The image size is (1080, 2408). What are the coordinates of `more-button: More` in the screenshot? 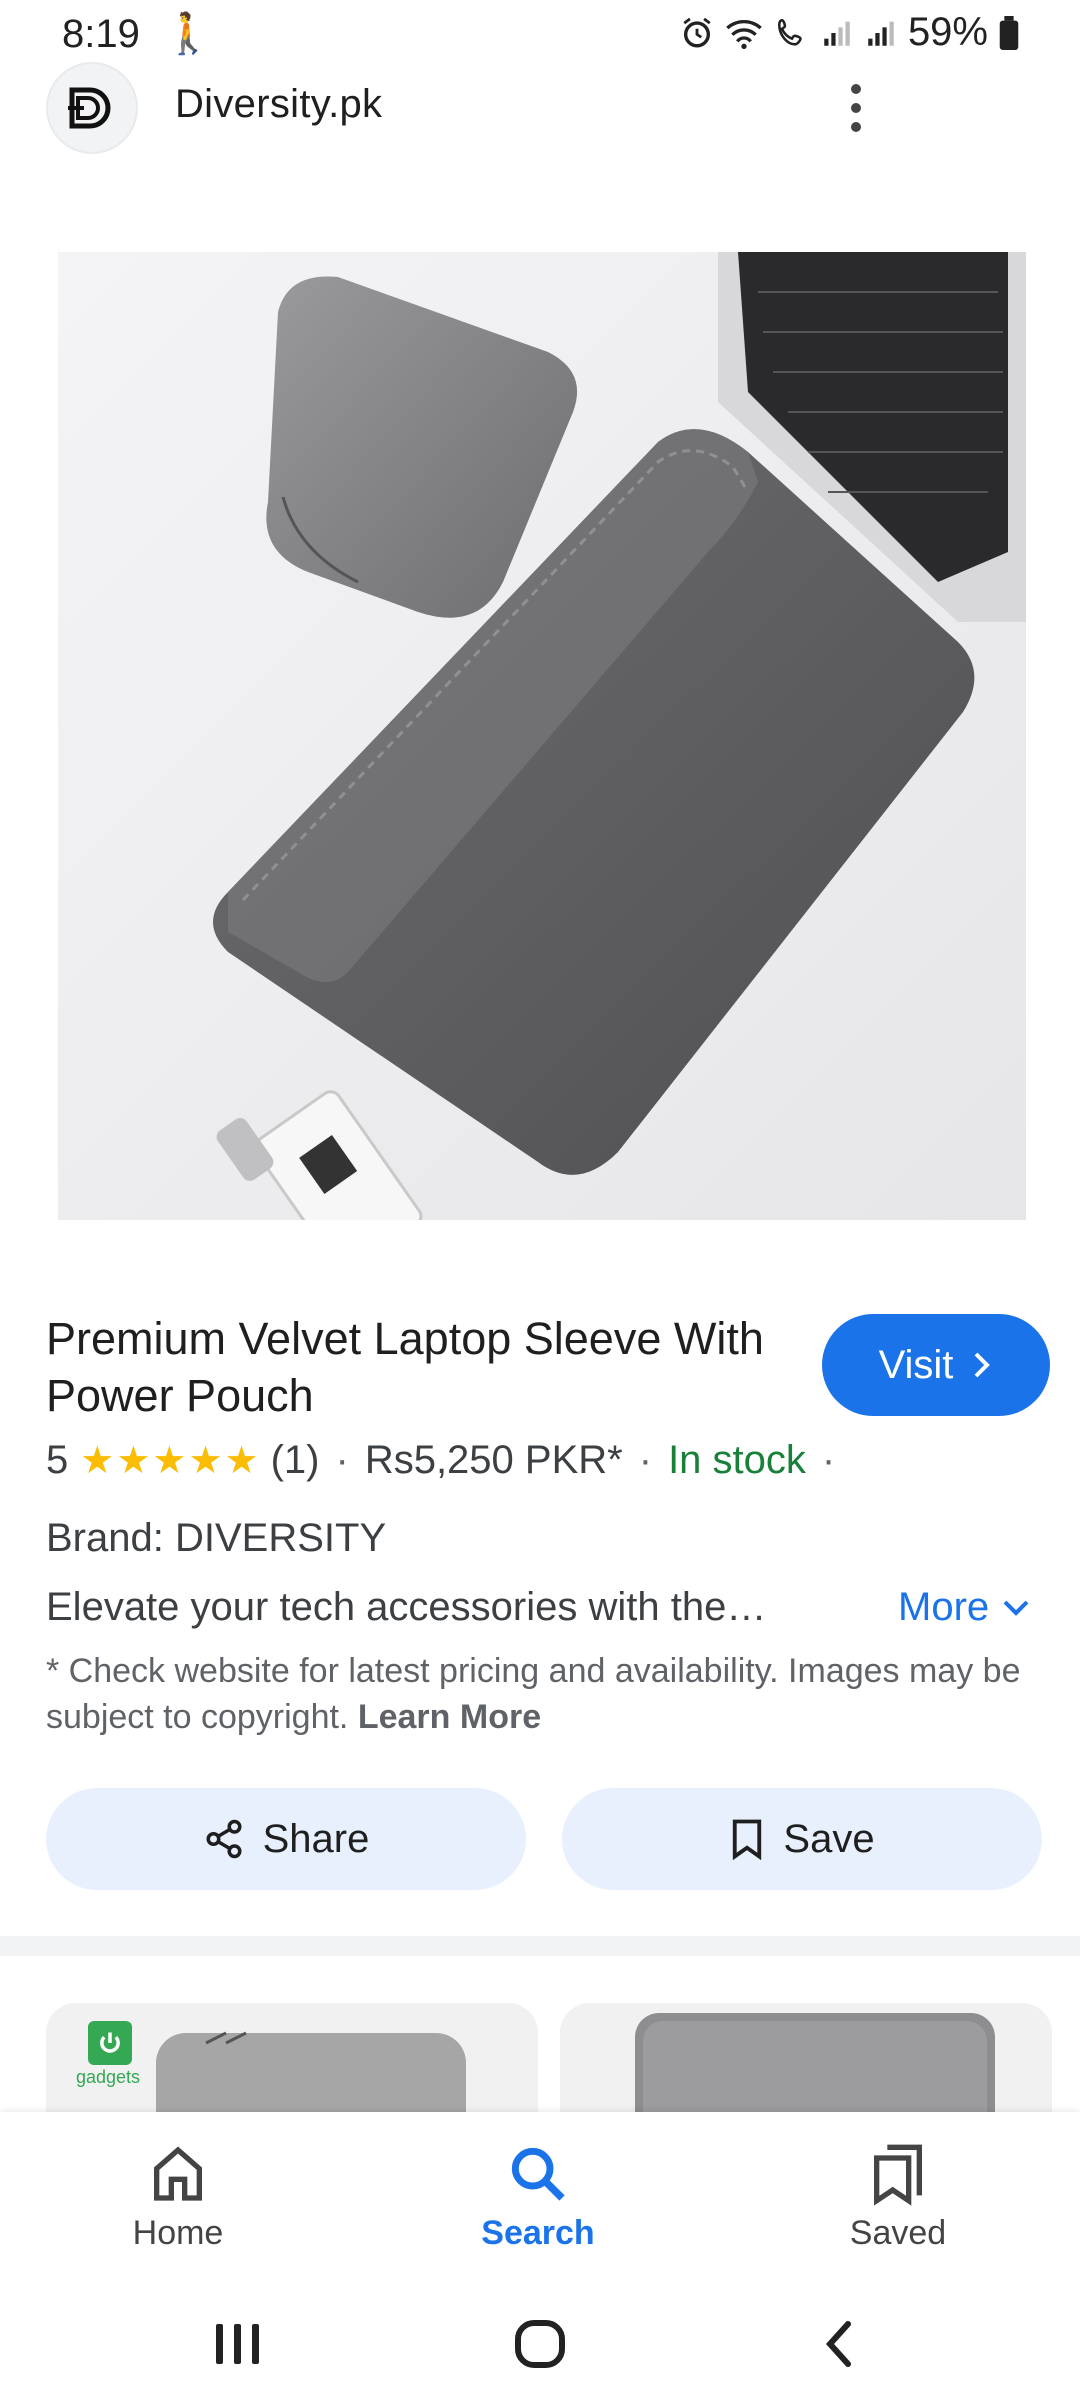 It's located at (964, 1607).